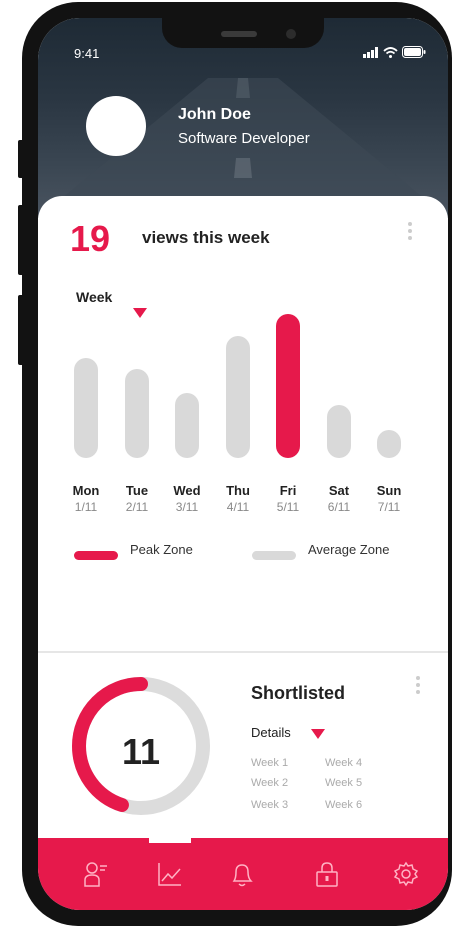  Describe the element at coordinates (238, 397) in the screenshot. I see `bar-thu` at that location.